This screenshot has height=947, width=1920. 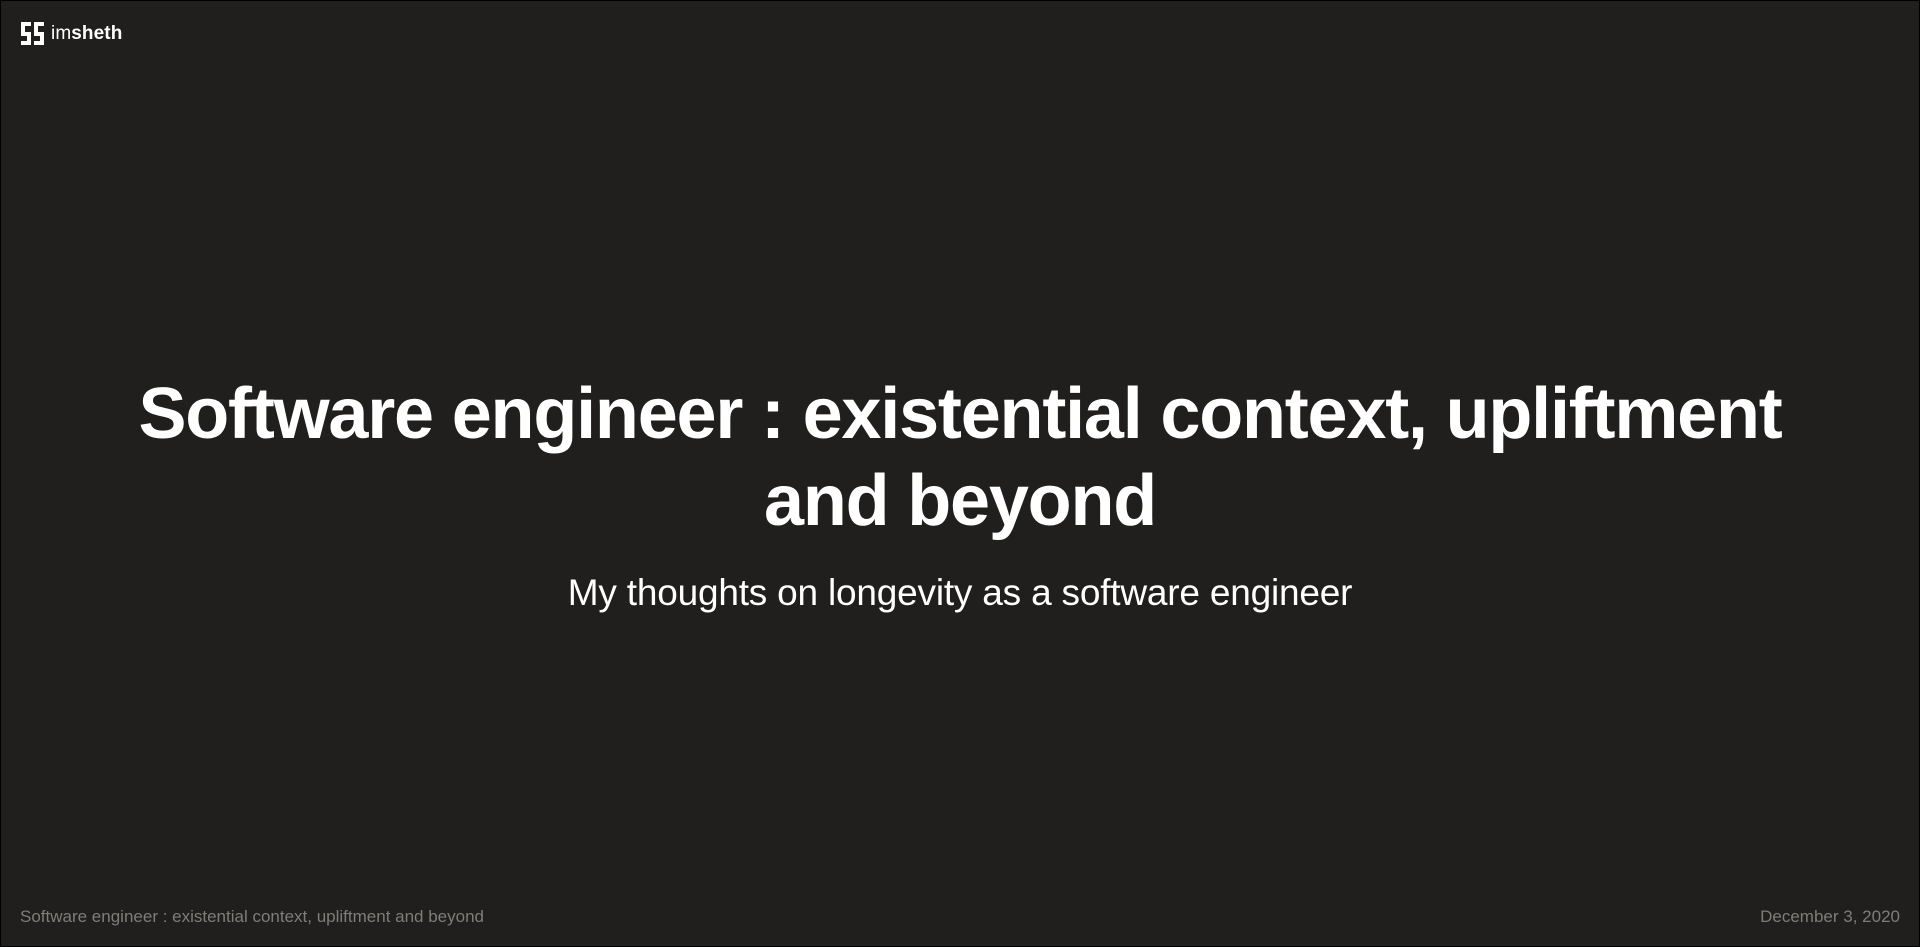 I want to click on footer-date: December 3, 2020, so click(x=1830, y=916).